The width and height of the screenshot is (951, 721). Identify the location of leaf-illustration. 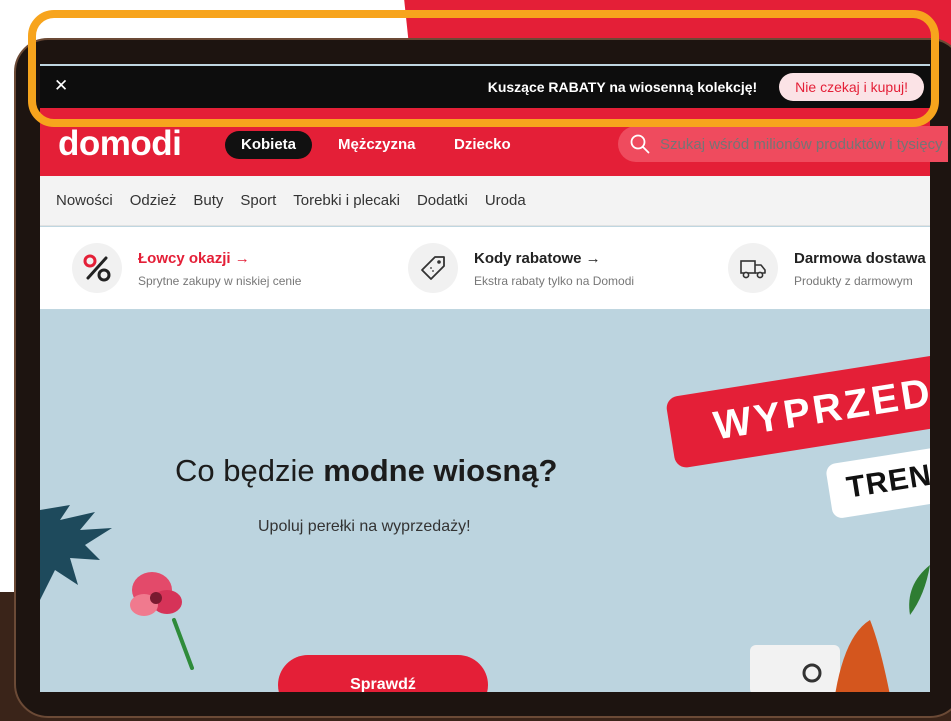
(919, 590).